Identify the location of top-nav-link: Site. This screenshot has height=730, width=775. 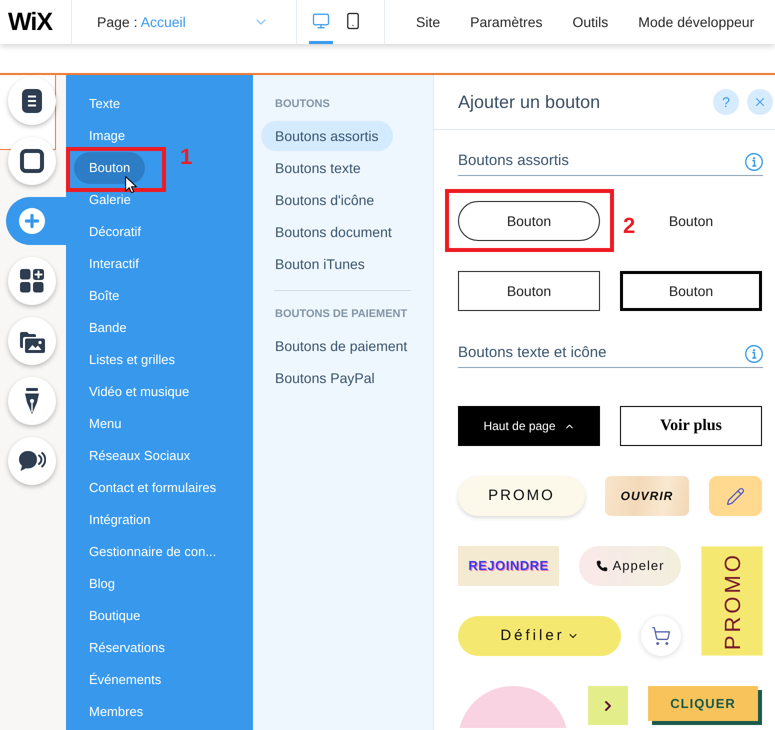
(428, 22).